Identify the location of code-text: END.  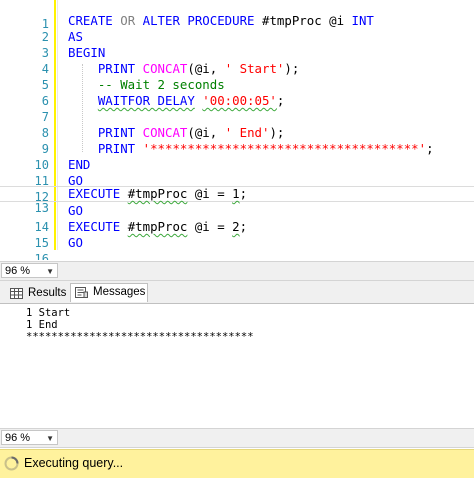
(79, 165).